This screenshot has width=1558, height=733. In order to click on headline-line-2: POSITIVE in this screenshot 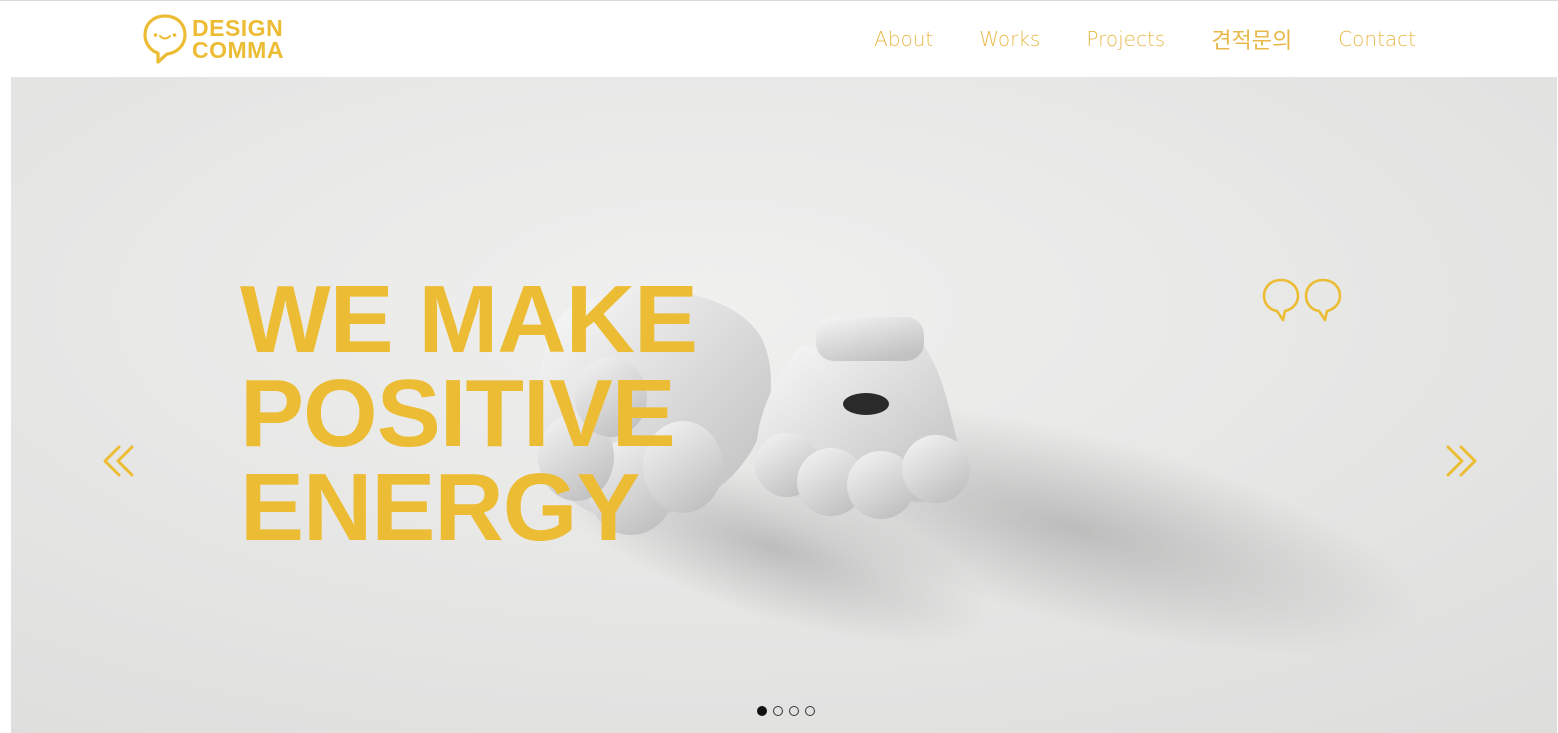, I will do `click(458, 413)`.